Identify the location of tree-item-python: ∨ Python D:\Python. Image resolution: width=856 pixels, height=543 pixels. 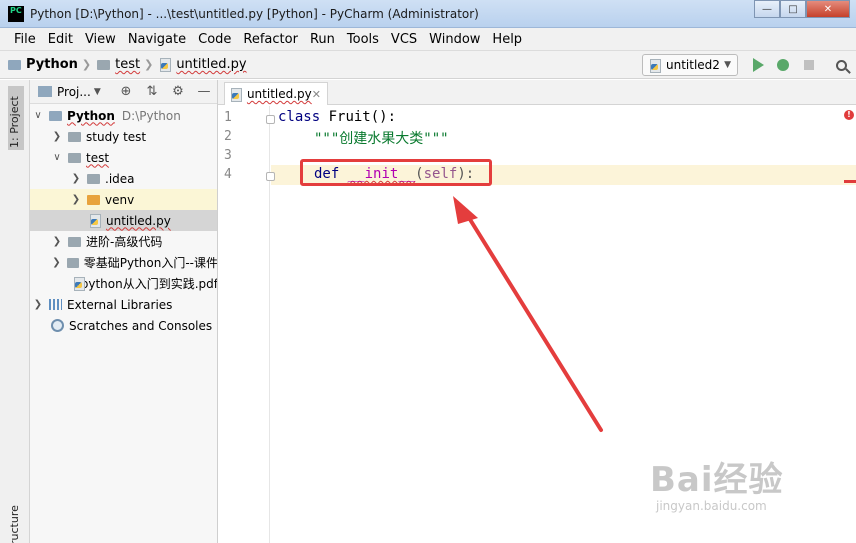
(123, 115).